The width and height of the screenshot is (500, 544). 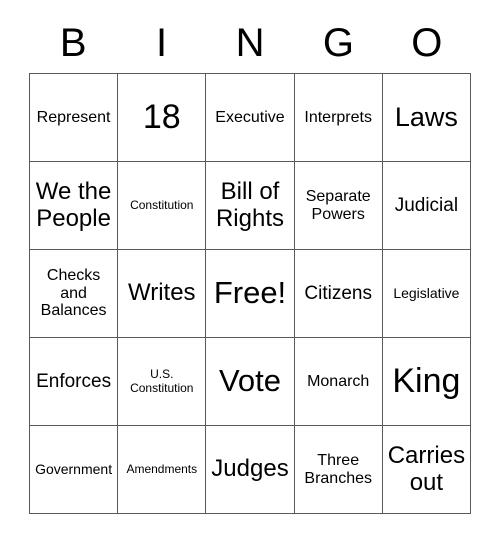 I want to click on bingo-cell-label: Vote, so click(x=250, y=381).